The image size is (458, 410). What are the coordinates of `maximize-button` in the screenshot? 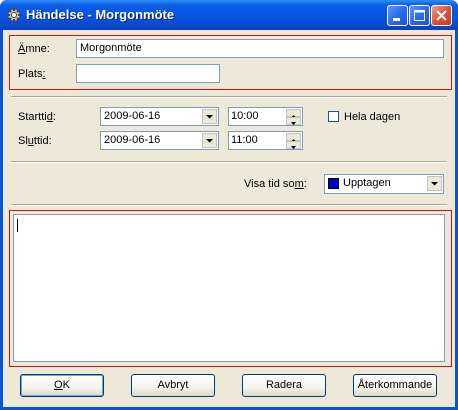 It's located at (419, 15).